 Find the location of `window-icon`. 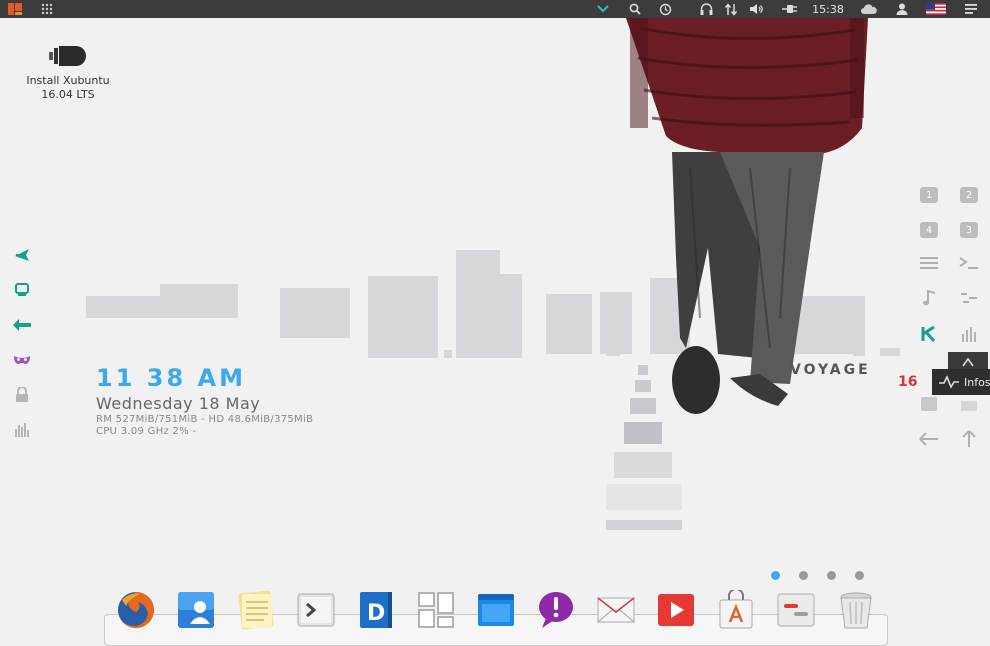

window-icon is located at coordinates (496, 610).